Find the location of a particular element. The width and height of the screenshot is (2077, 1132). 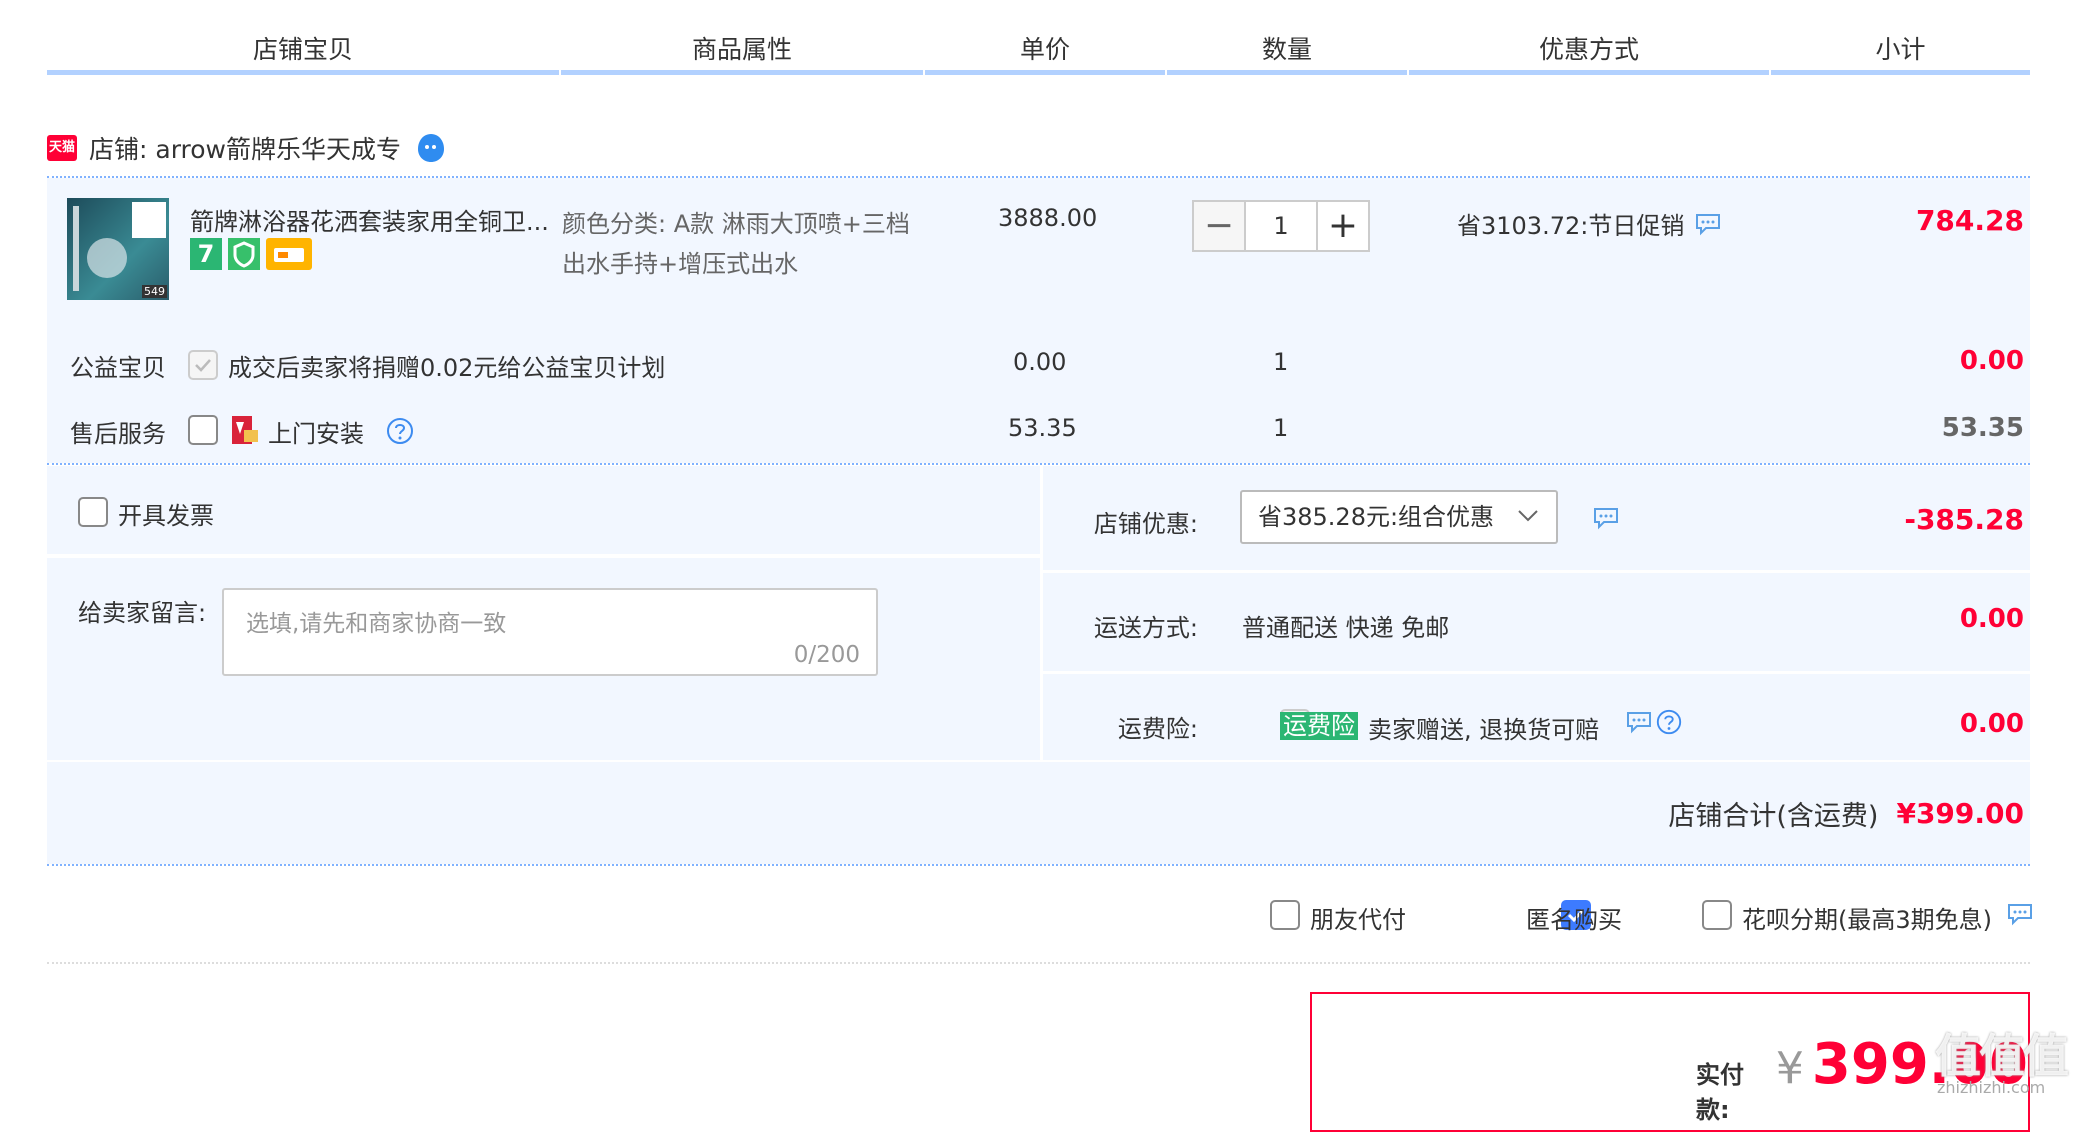

huabei-installment-label: 花呗分期(最高3期免息) is located at coordinates (1867, 920).